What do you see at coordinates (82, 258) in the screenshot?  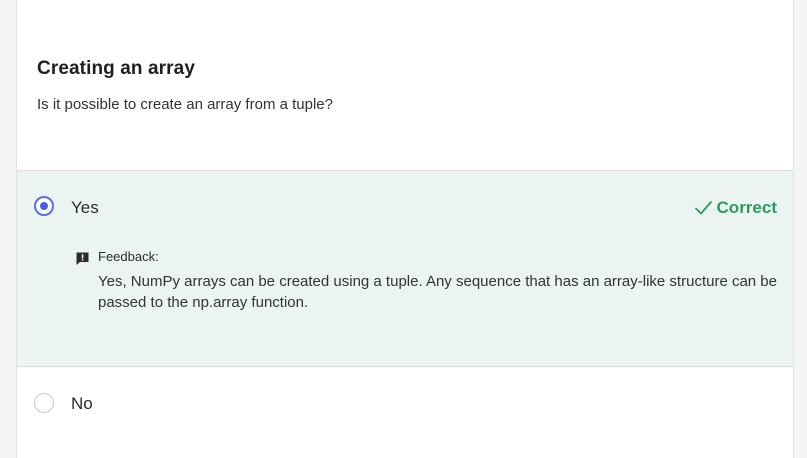 I see `feedback-icon` at bounding box center [82, 258].